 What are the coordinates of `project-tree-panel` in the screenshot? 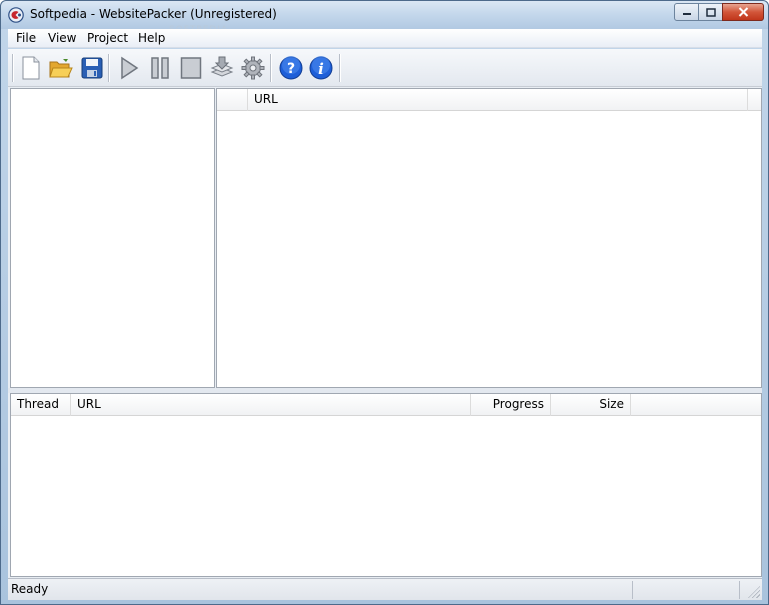 It's located at (112, 238).